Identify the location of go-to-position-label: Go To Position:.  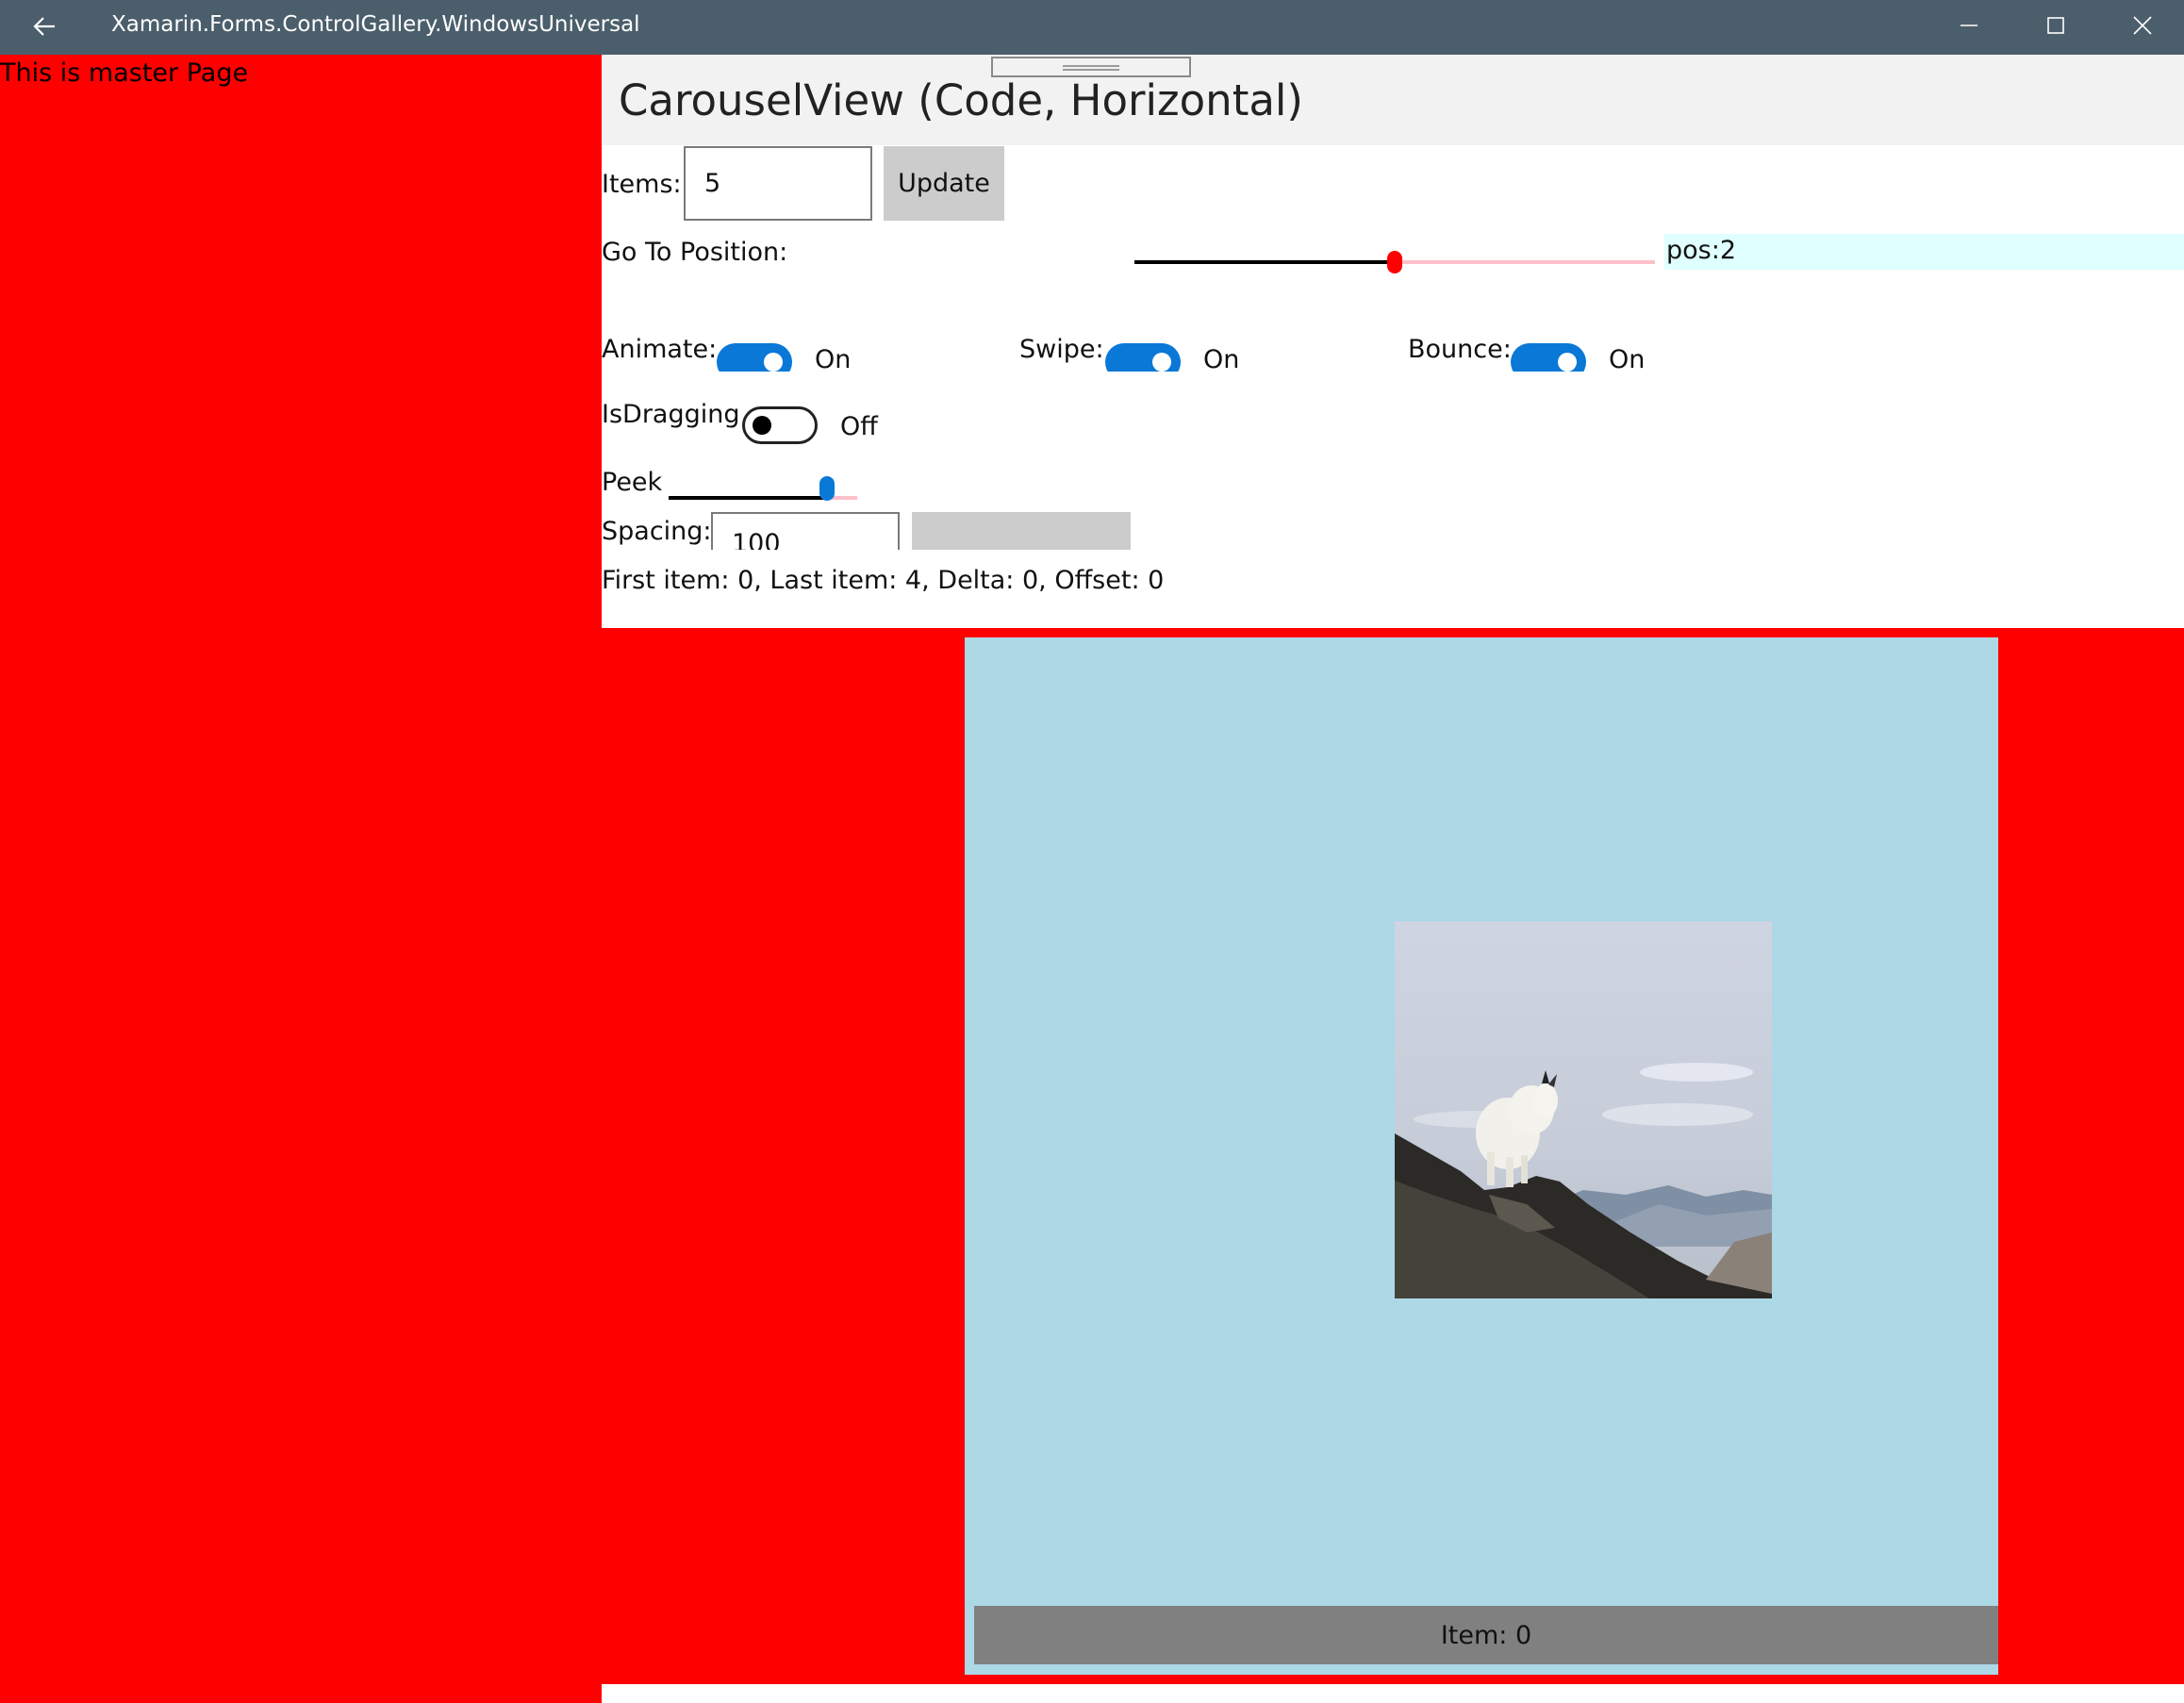
(695, 253).